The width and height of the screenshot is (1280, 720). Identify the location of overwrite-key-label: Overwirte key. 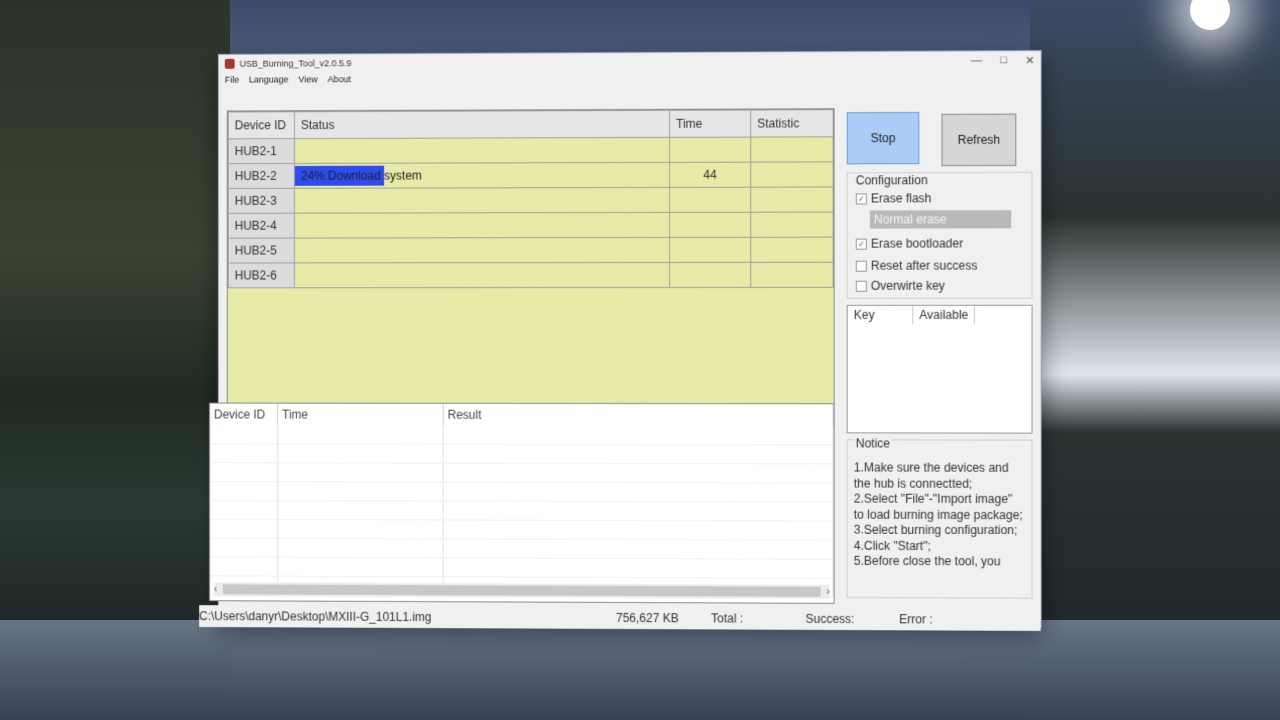
(908, 286).